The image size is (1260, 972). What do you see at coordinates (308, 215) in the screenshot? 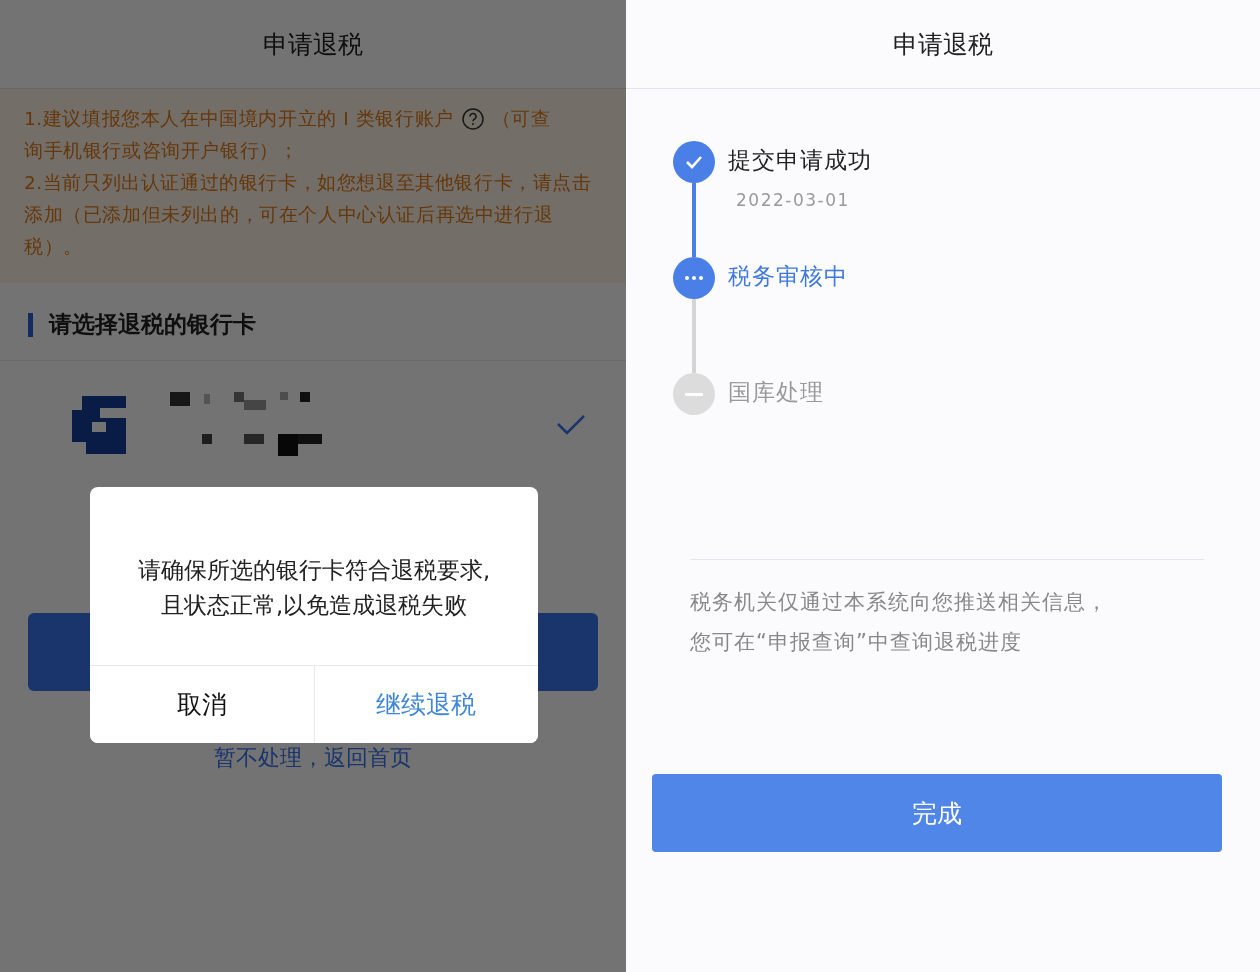
I see `notice-text: 2.当前只列出认证通过的银行卡，如您想退至其他银行卡，请点击添加（已添加但未列出的，可在个人中心认证后再选中进行退税）。` at bounding box center [308, 215].